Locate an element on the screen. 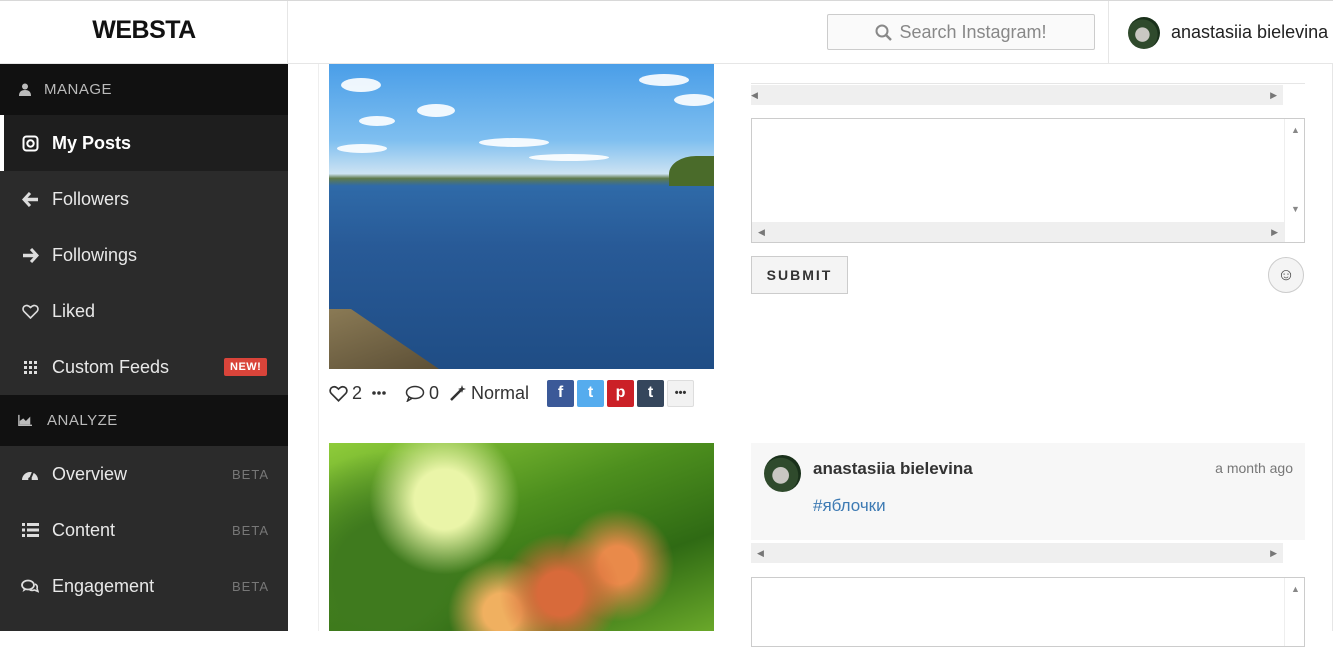 This screenshot has width=1333, height=647. twitter-icon: t is located at coordinates (590, 392).